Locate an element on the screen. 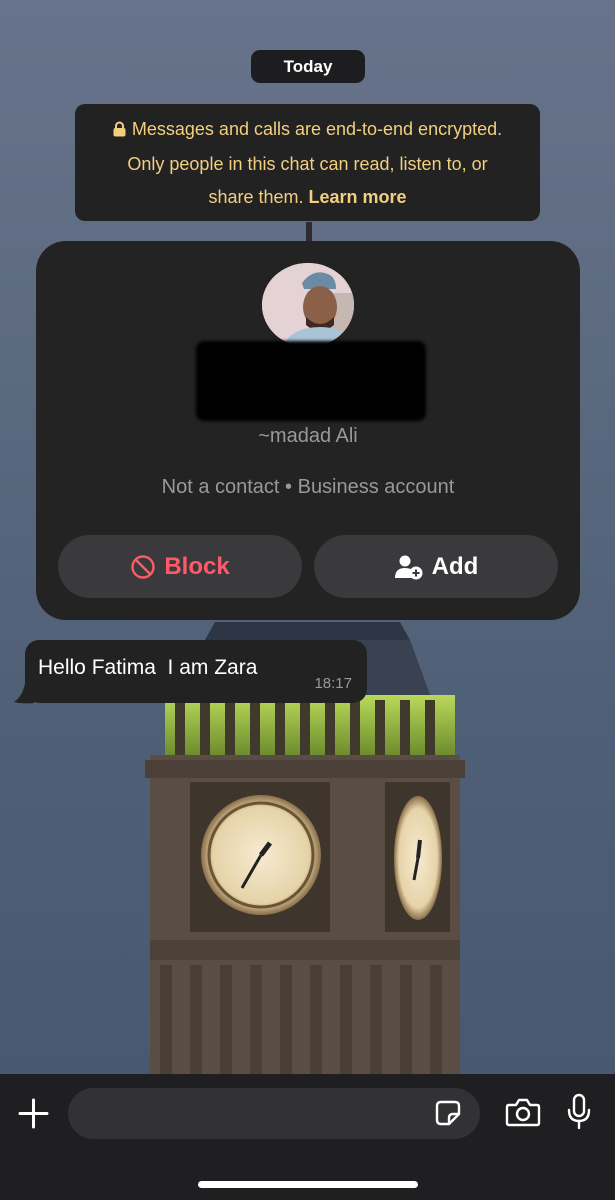 This screenshot has width=615, height=1200. microphone-icon is located at coordinates (579, 1112).